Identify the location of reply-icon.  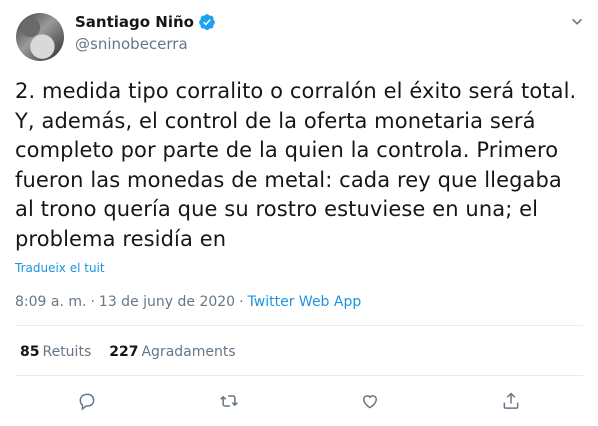
(87, 401).